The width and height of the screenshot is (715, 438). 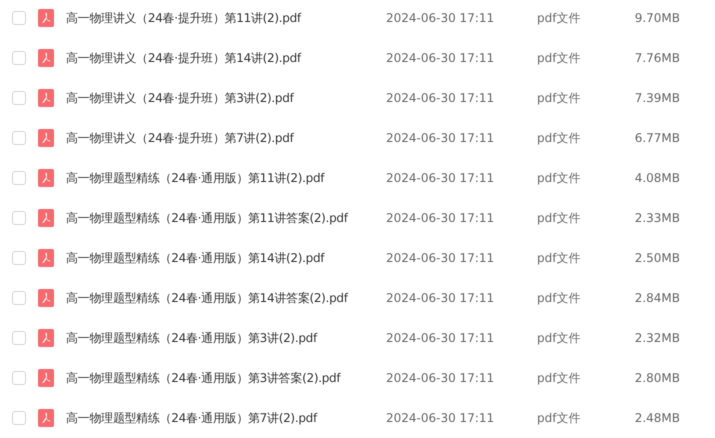 What do you see at coordinates (226, 58) in the screenshot?
I see `file-name: 高一物理讲义（24春·提升班）第14讲(2).pdf` at bounding box center [226, 58].